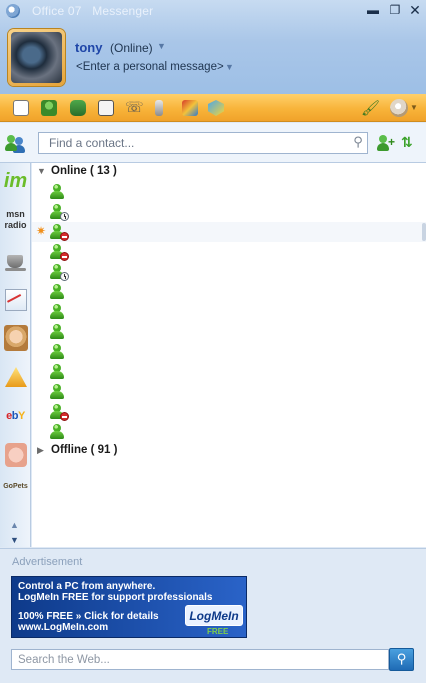  I want to click on chevron-right-icon: ▶, so click(40, 450).